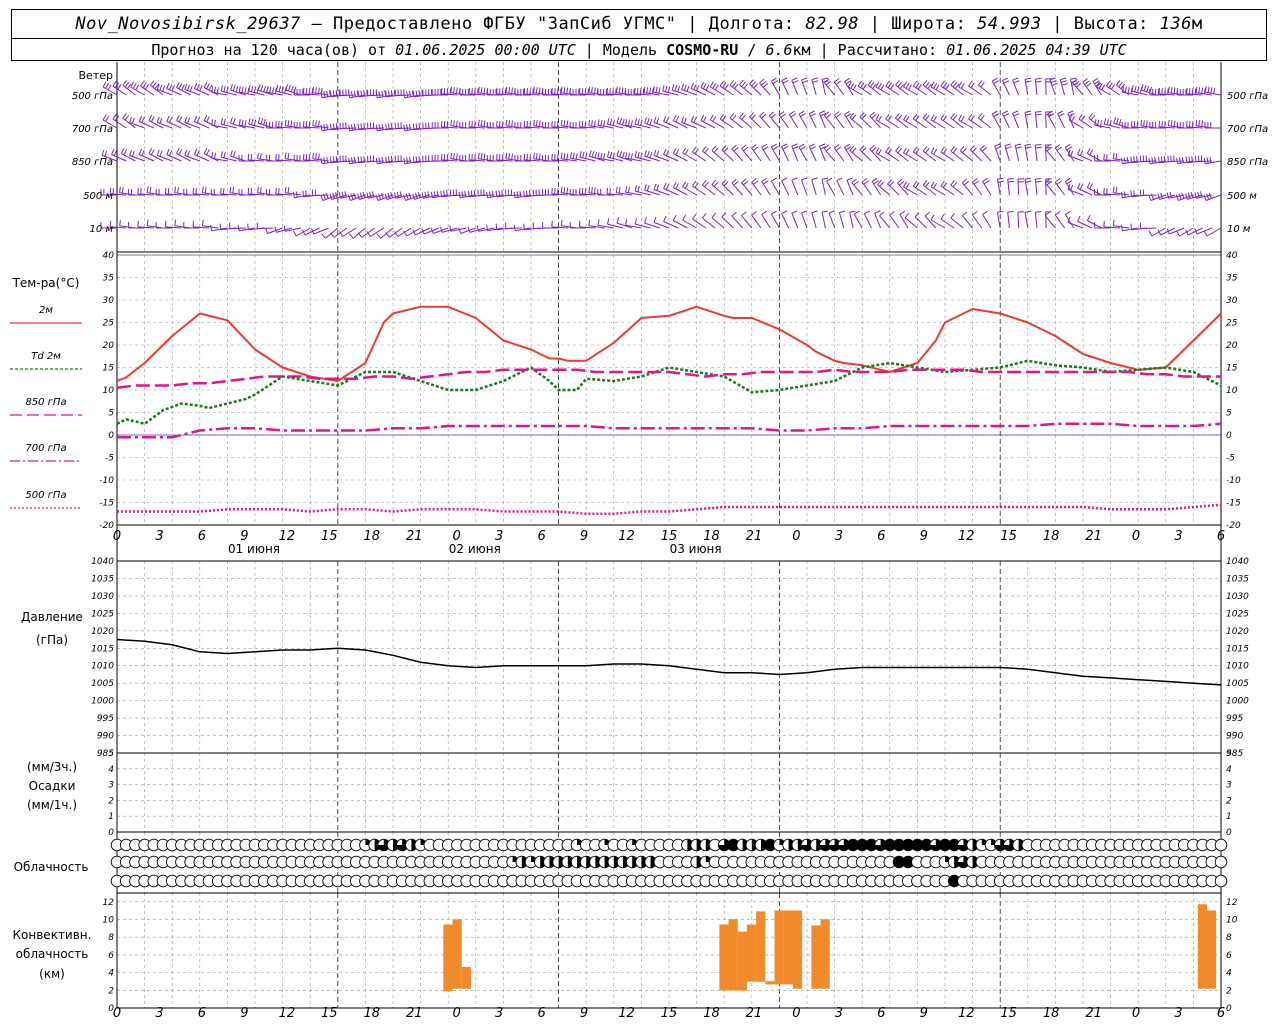 This screenshot has height=1024, width=1280. What do you see at coordinates (1233, 504) in the screenshot?
I see `y-tick-label-right: -15` at bounding box center [1233, 504].